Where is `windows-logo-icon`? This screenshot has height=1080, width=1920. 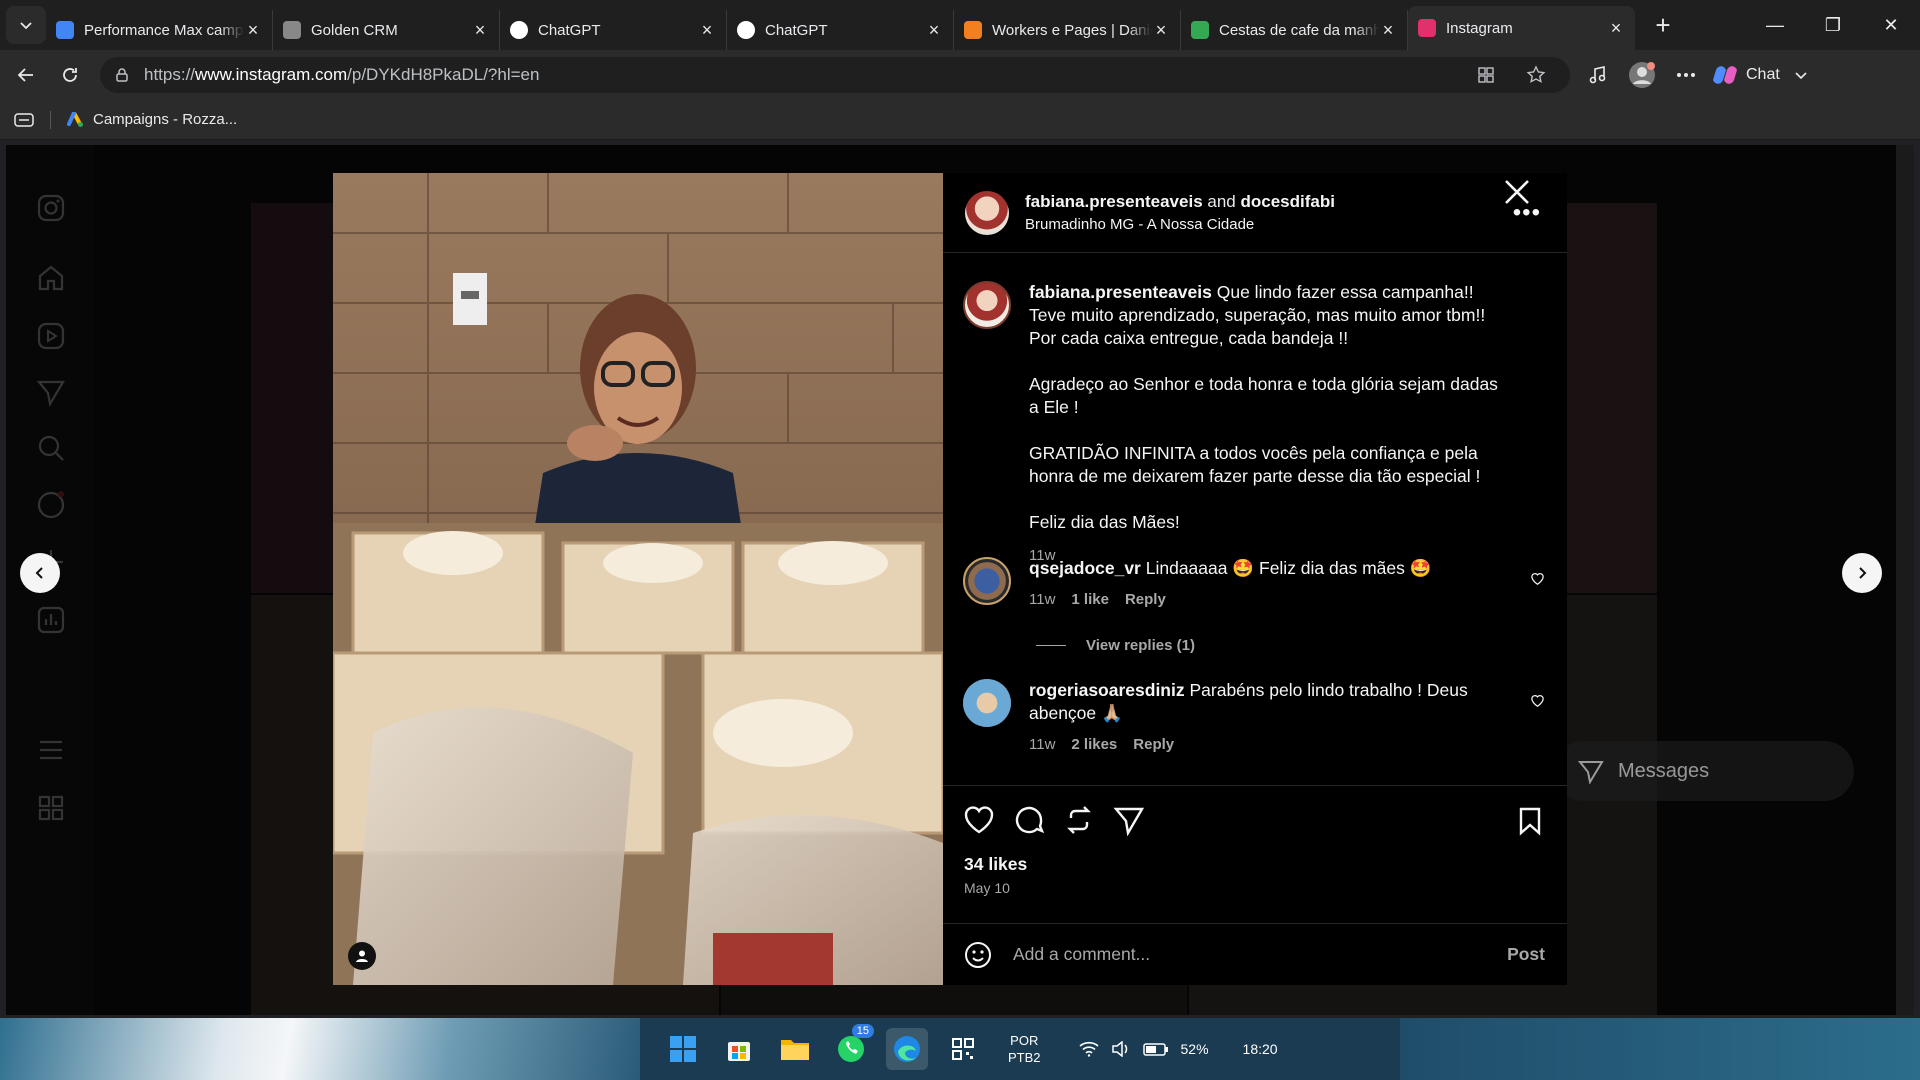
windows-logo-icon is located at coordinates (683, 1049).